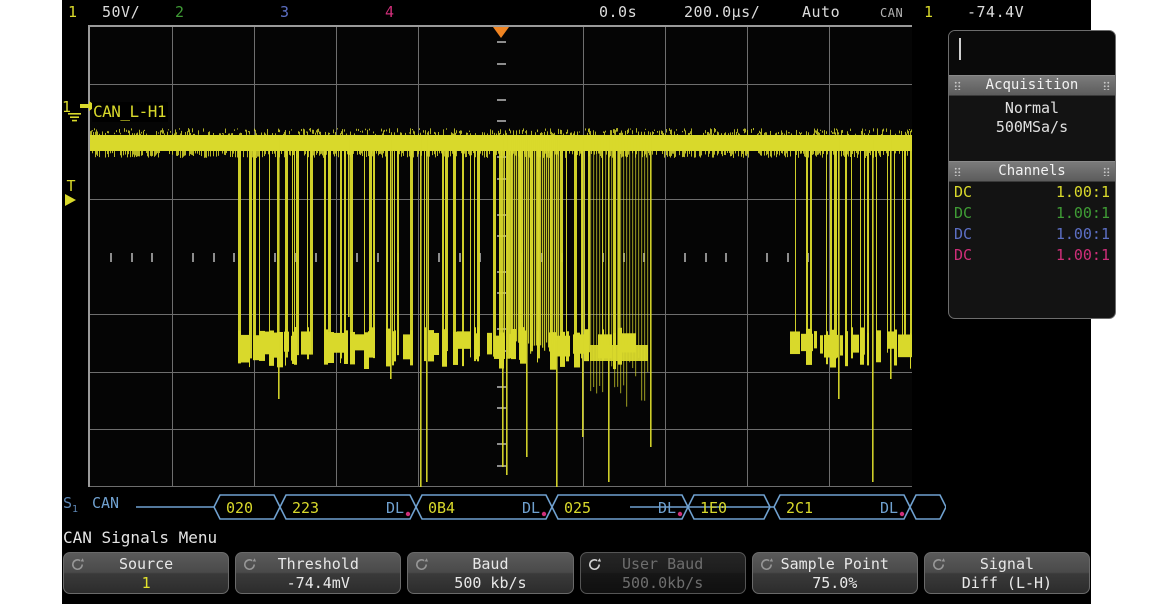 This screenshot has width=1157, height=604. I want to click on channel-2-indicator: 2, so click(180, 12).